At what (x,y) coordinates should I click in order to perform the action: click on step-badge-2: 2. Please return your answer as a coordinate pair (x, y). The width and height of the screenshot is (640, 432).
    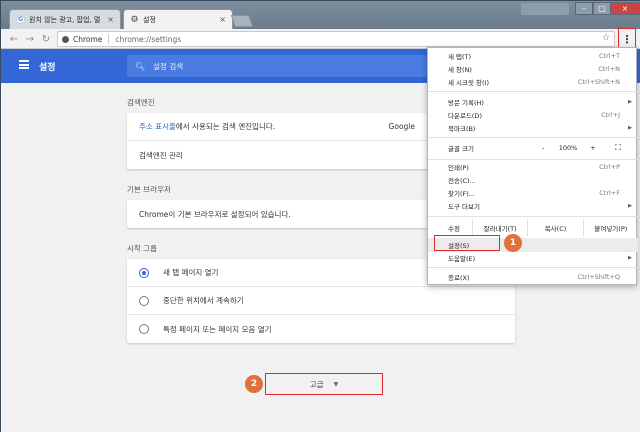
    Looking at the image, I should click on (254, 384).